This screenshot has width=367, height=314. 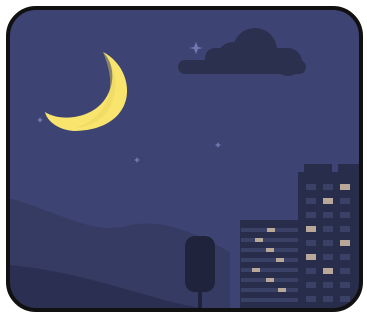 What do you see at coordinates (329, 237) in the screenshot?
I see `tall-building` at bounding box center [329, 237].